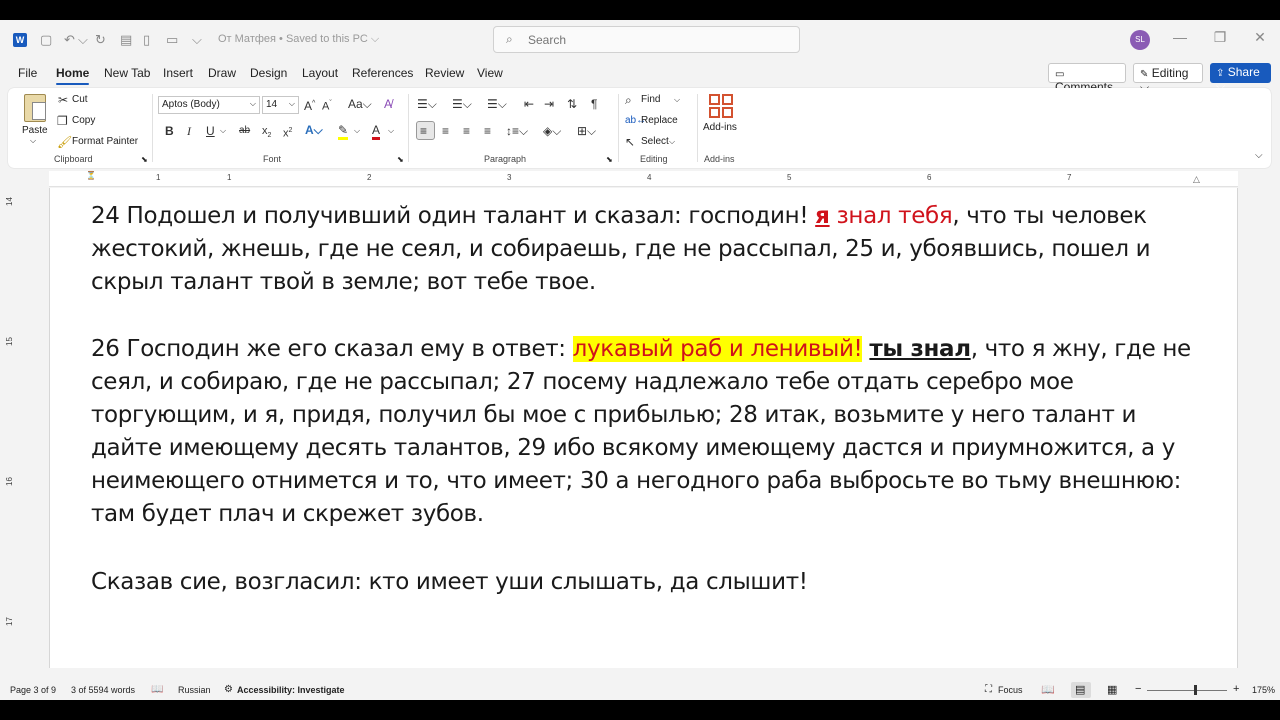  Describe the element at coordinates (314, 130) in the screenshot. I see `text-effects-icon: A⌵` at that location.